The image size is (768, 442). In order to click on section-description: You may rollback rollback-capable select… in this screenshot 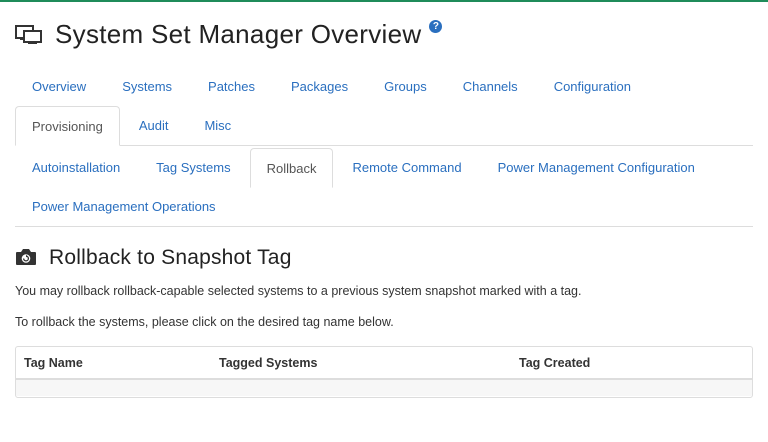, I will do `click(298, 291)`.